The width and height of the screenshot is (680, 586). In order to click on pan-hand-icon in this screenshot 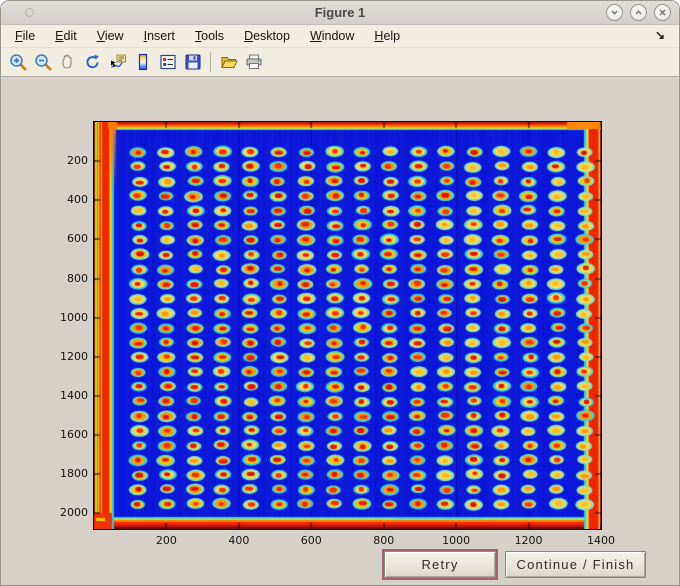, I will do `click(66, 61)`.